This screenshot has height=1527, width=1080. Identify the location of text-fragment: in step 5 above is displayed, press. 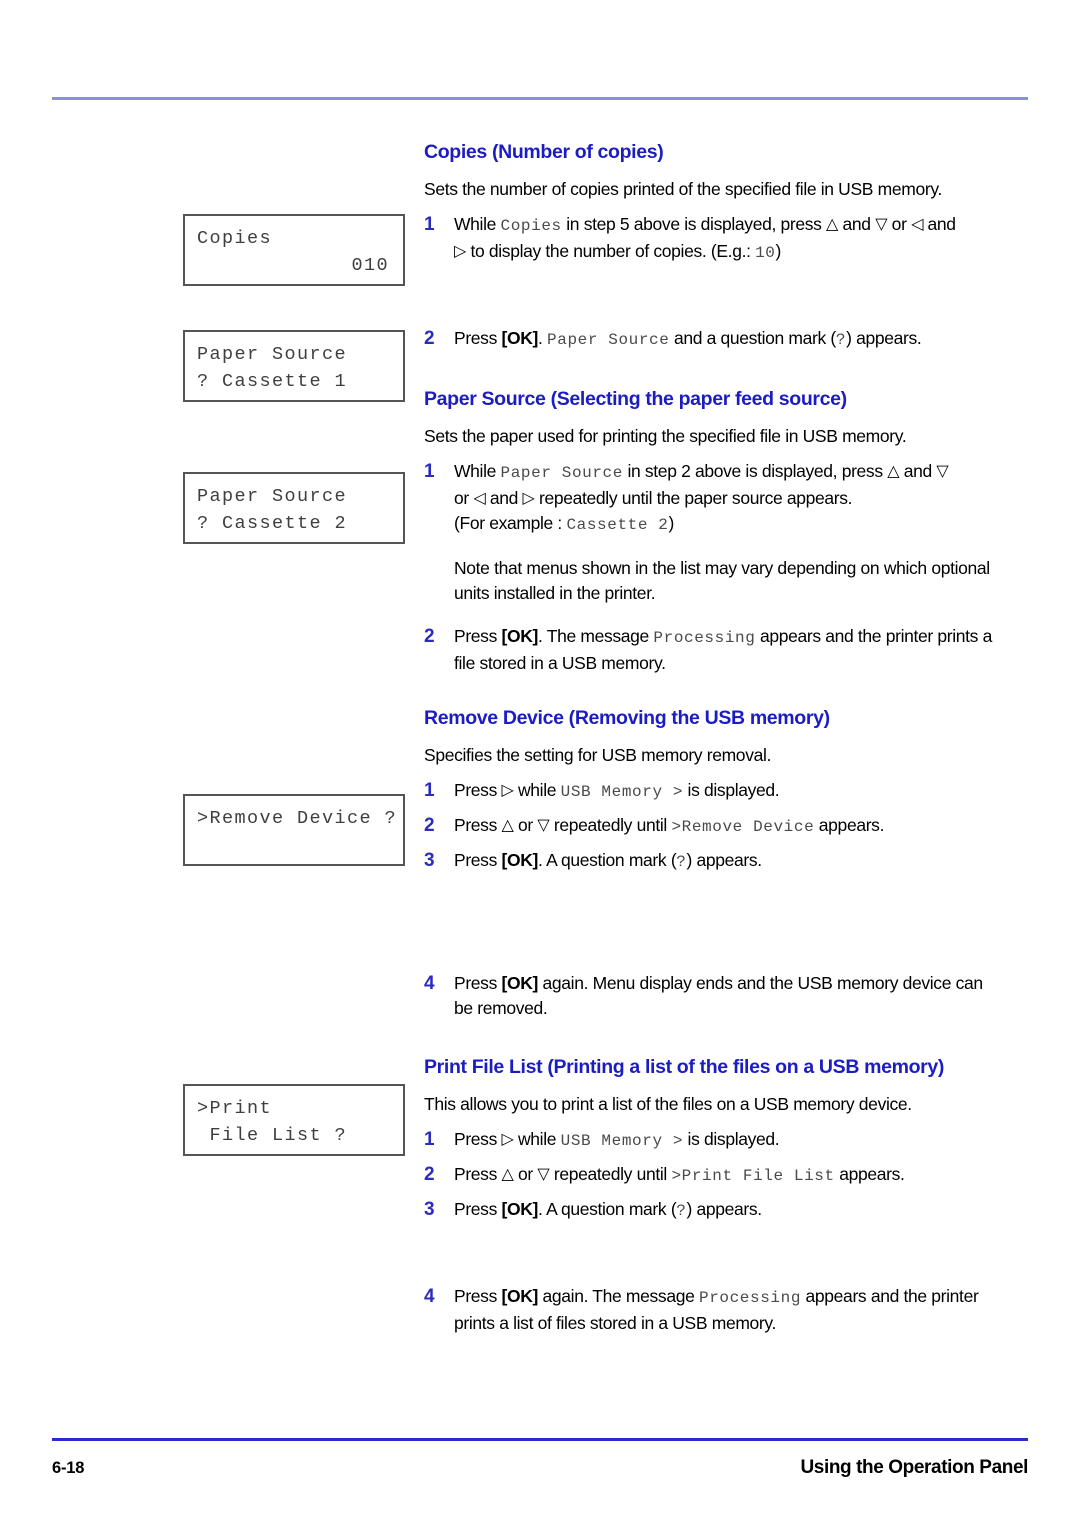
(694, 224).